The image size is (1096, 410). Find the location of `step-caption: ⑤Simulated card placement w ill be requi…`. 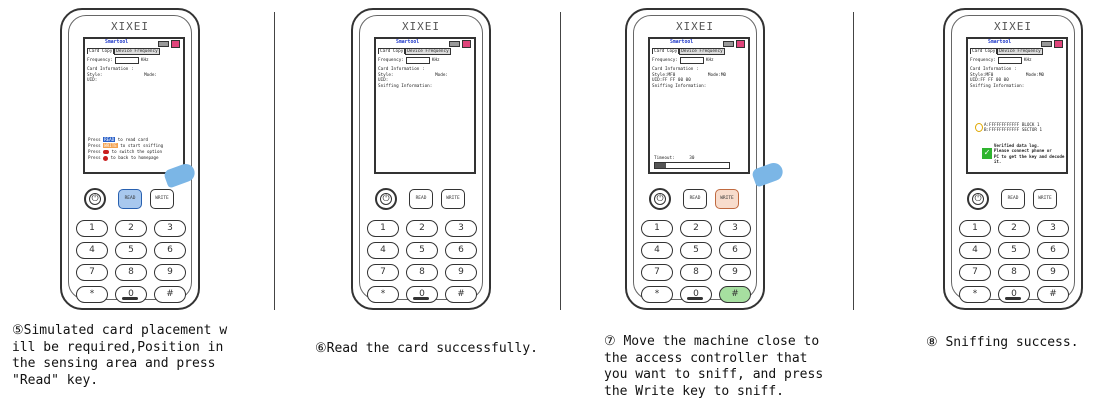

step-caption: ⑤Simulated card placement w ill be requi… is located at coordinates (120, 355).